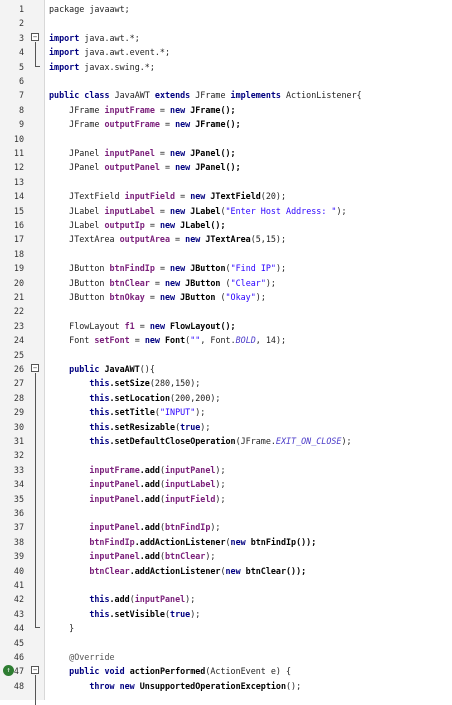 This screenshot has width=452, height=705. Describe the element at coordinates (226, 412) in the screenshot. I see `code-line: 29 this.setTitle("INPUT");` at that location.